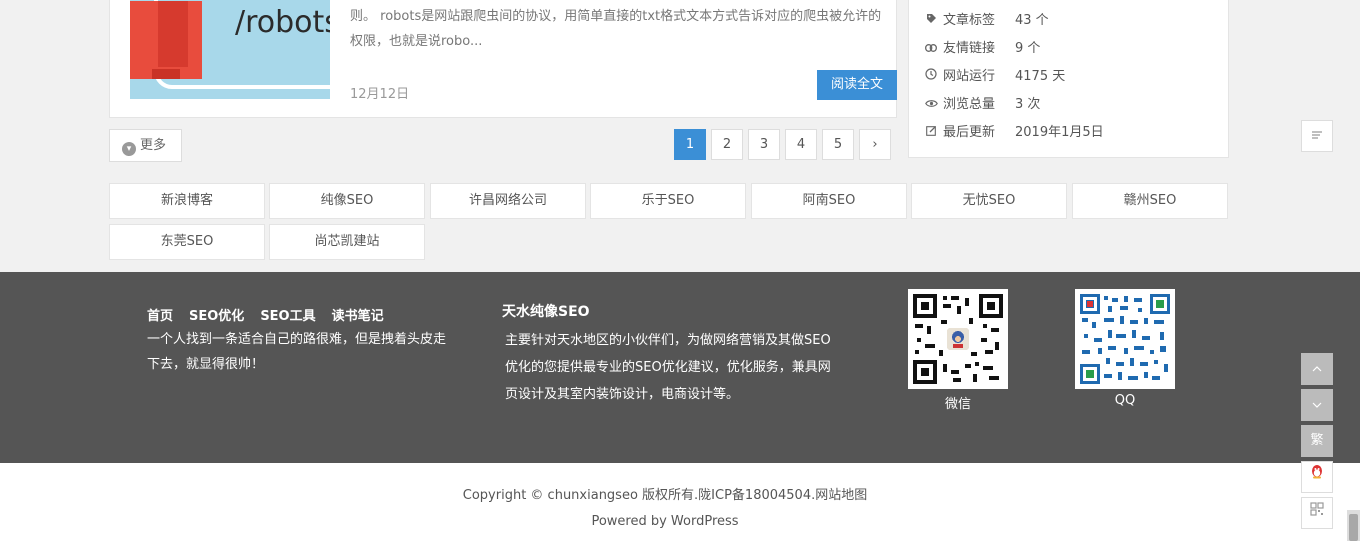 The width and height of the screenshot is (1360, 541). What do you see at coordinates (1125, 400) in the screenshot?
I see `qq-qr-label: QQ` at bounding box center [1125, 400].